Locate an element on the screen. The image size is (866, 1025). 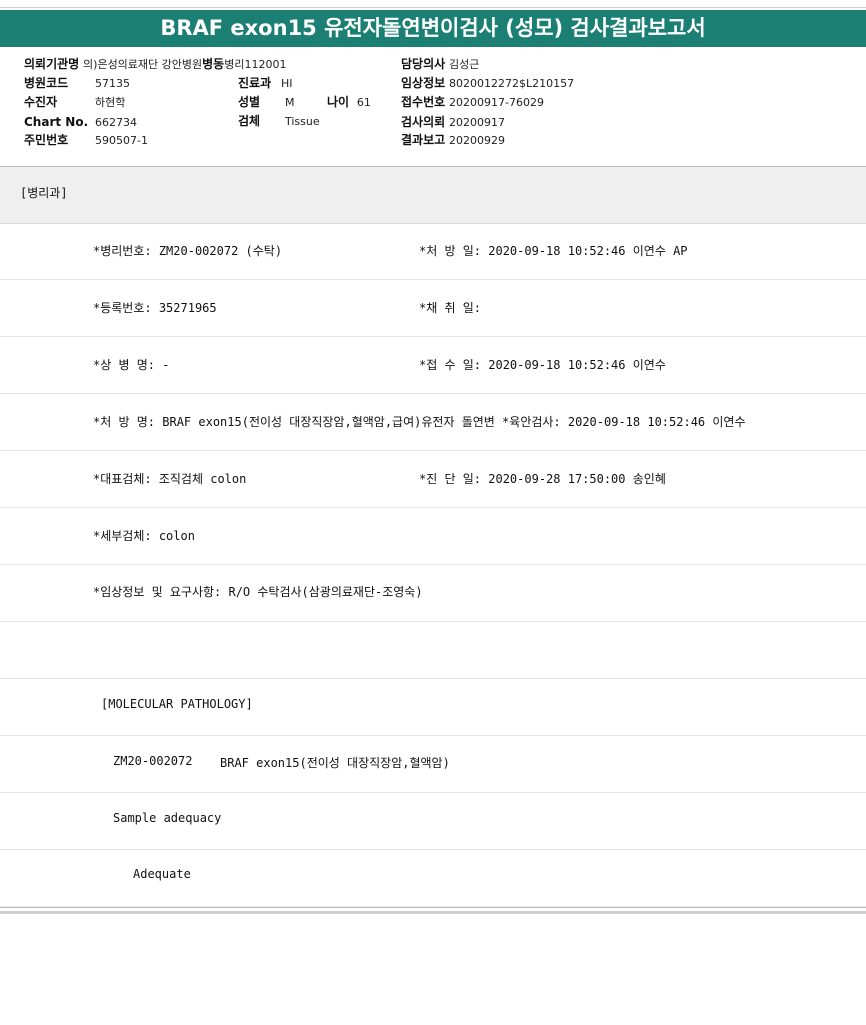
request-date: 검사의뢰 20200917 is located at coordinates (453, 122).